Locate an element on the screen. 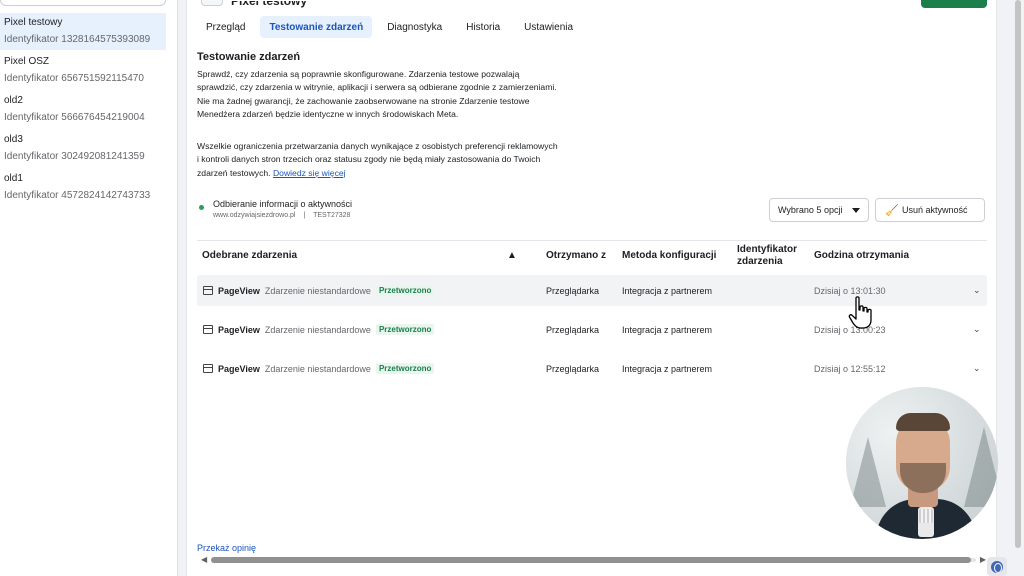  pixel-search-input is located at coordinates (83, 3).